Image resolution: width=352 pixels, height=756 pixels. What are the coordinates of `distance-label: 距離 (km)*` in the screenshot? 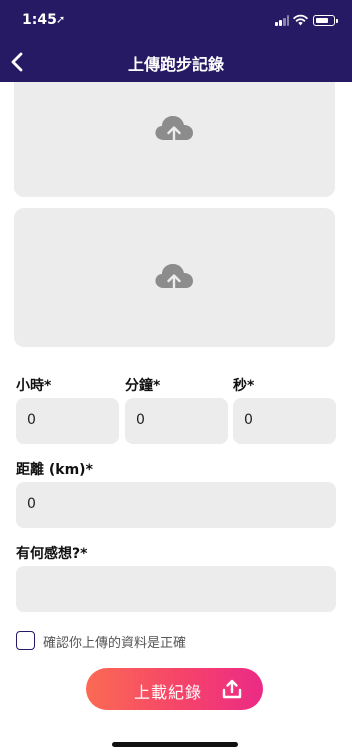 It's located at (54, 470).